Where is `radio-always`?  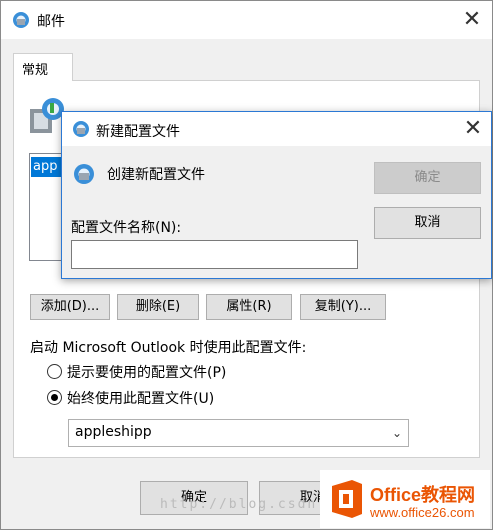 radio-always is located at coordinates (54, 397).